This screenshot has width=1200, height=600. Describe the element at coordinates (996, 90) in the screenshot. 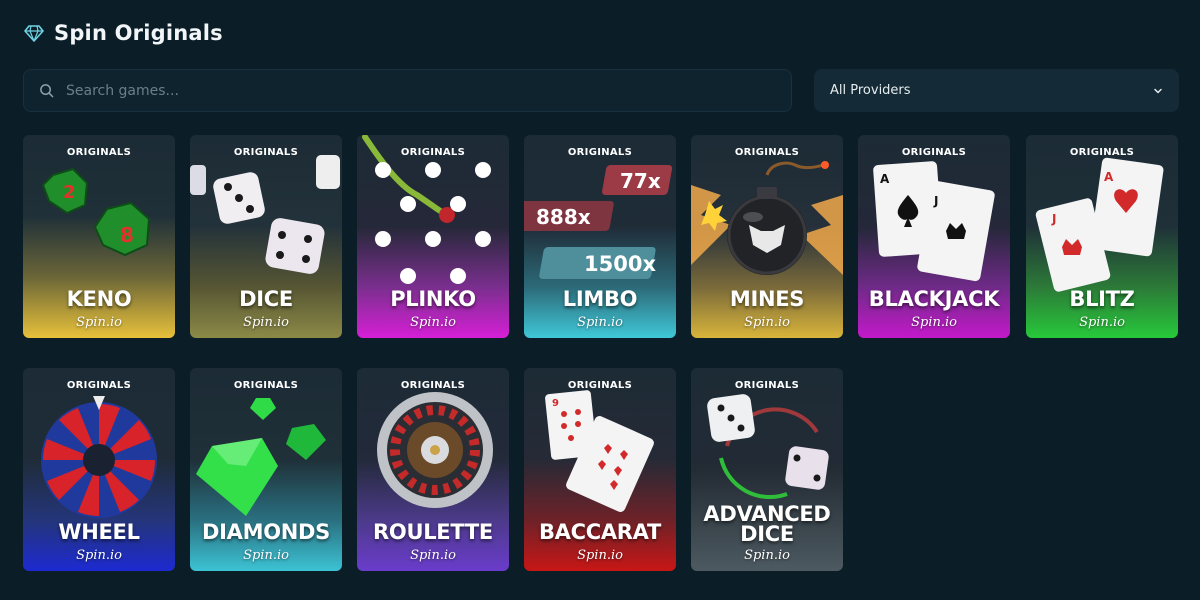

I see `providers-dropdown: All Providers` at that location.